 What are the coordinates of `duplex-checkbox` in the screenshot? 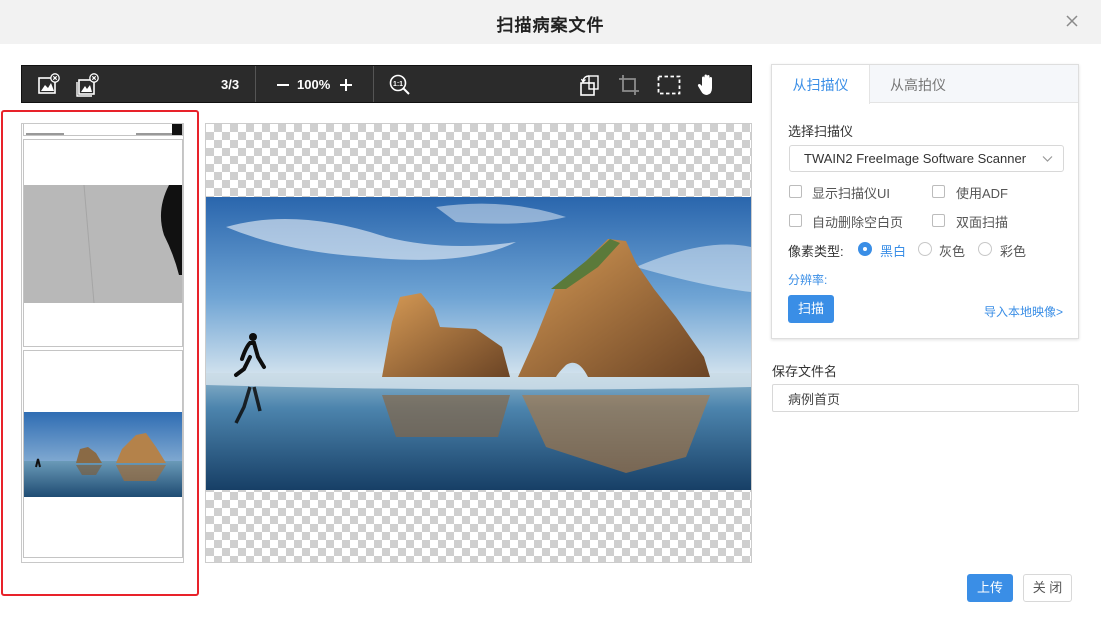 It's located at (938, 220).